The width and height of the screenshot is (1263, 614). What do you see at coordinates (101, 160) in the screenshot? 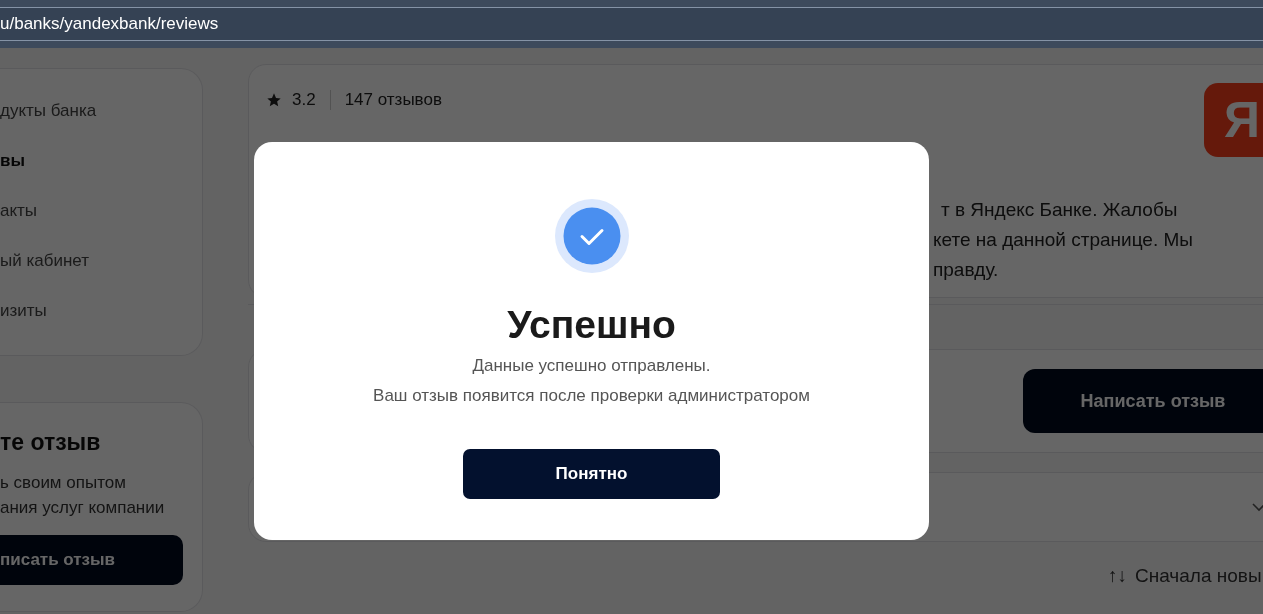
I see `menu-item: вы` at bounding box center [101, 160].